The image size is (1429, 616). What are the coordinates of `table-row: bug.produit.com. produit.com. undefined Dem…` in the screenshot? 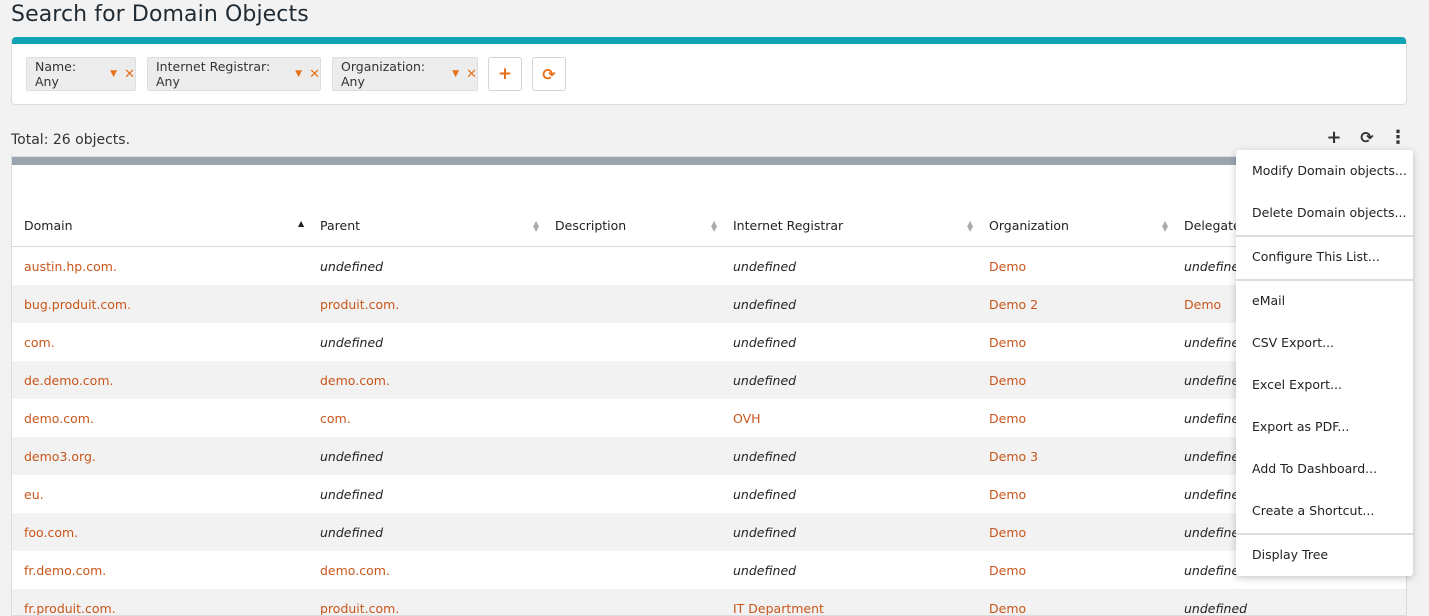 It's located at (709, 304).